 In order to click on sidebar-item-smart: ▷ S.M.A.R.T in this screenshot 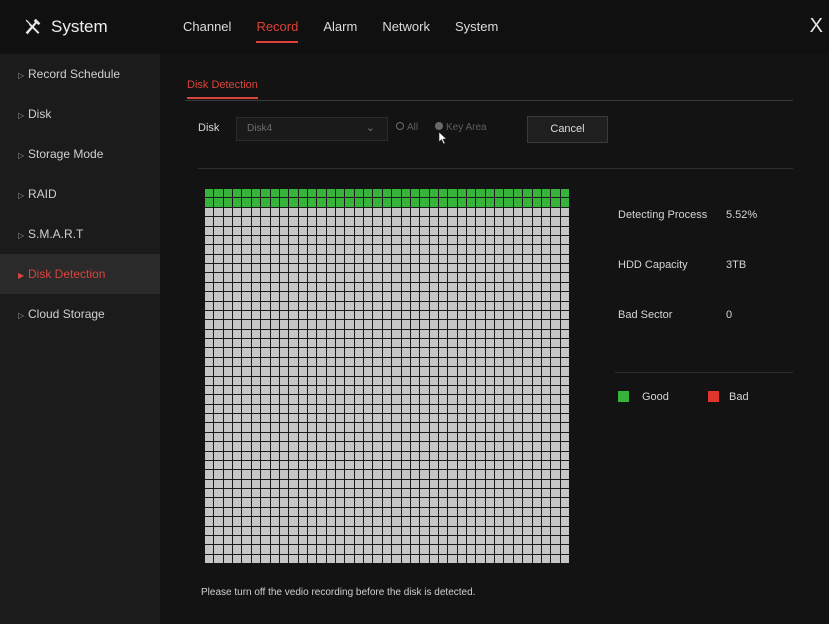, I will do `click(80, 234)`.